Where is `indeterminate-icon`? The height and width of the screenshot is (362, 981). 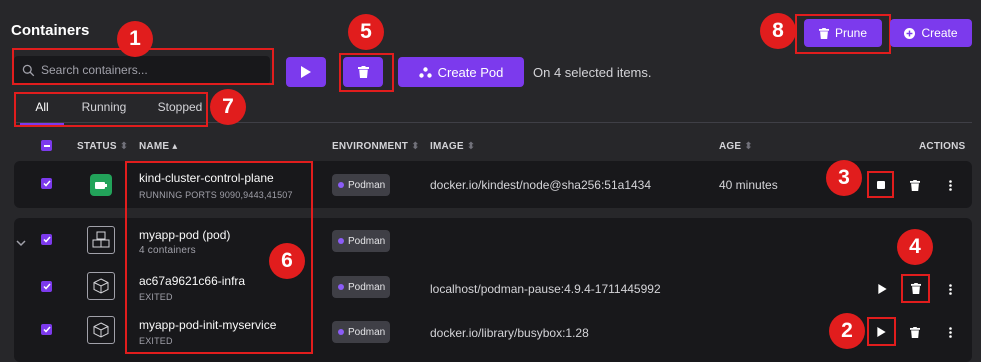 indeterminate-icon is located at coordinates (46, 145).